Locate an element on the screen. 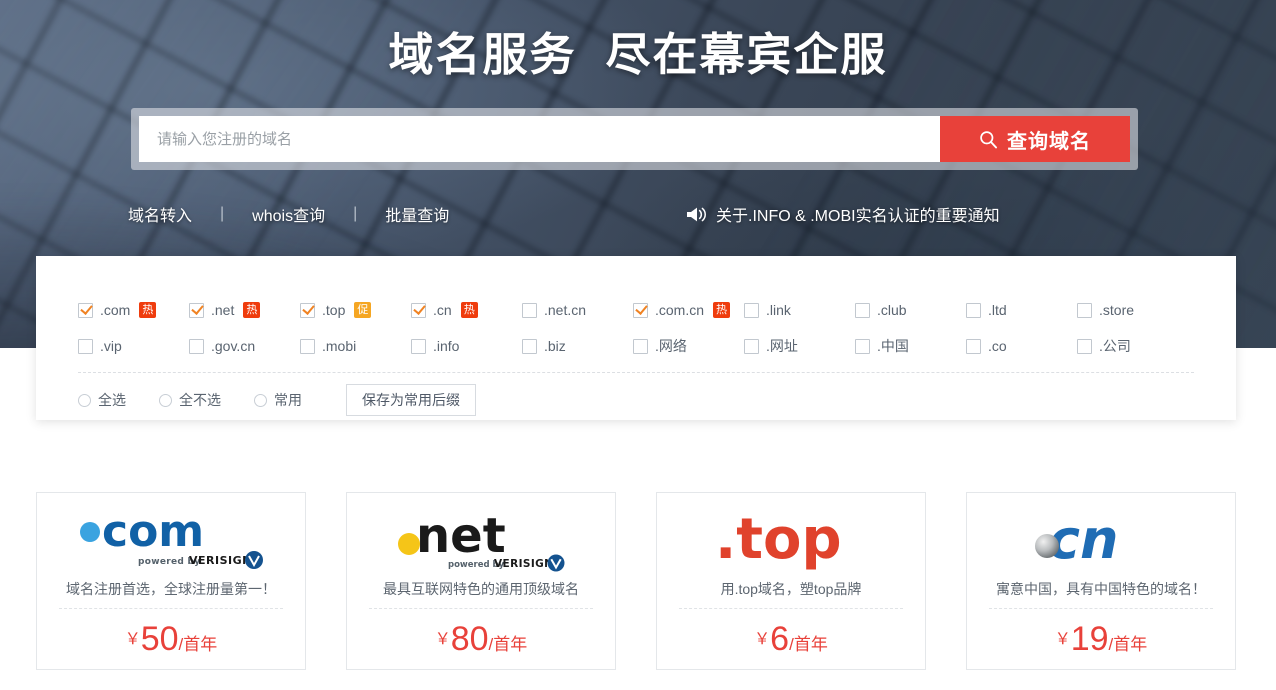 Image resolution: width=1276 pixels, height=690 pixels. tld-option-com: .com 热 is located at coordinates (133, 310).